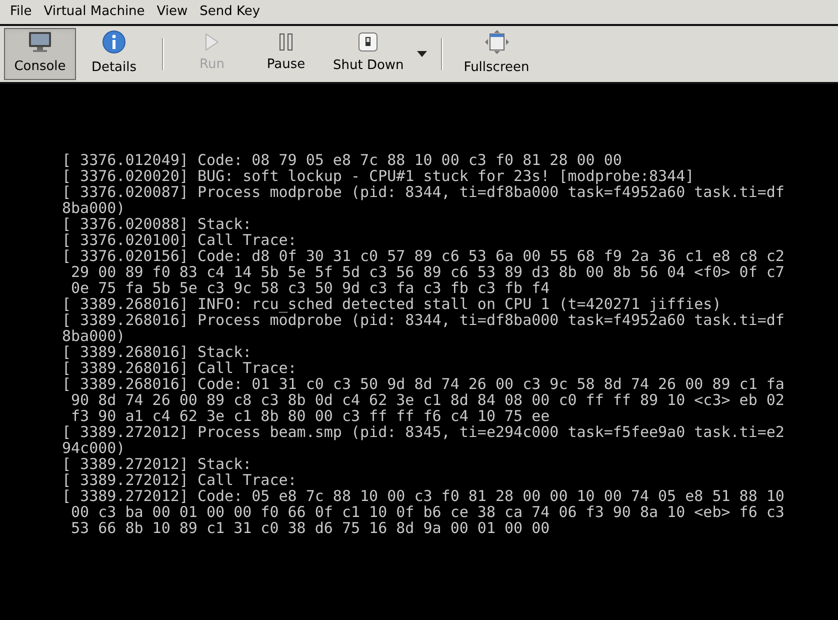  I want to click on console-line: [ 3376.012049] Code: 08 79 05 e8 7c 88 10 00 c3 f0 81 28 00 00, so click(342, 160).